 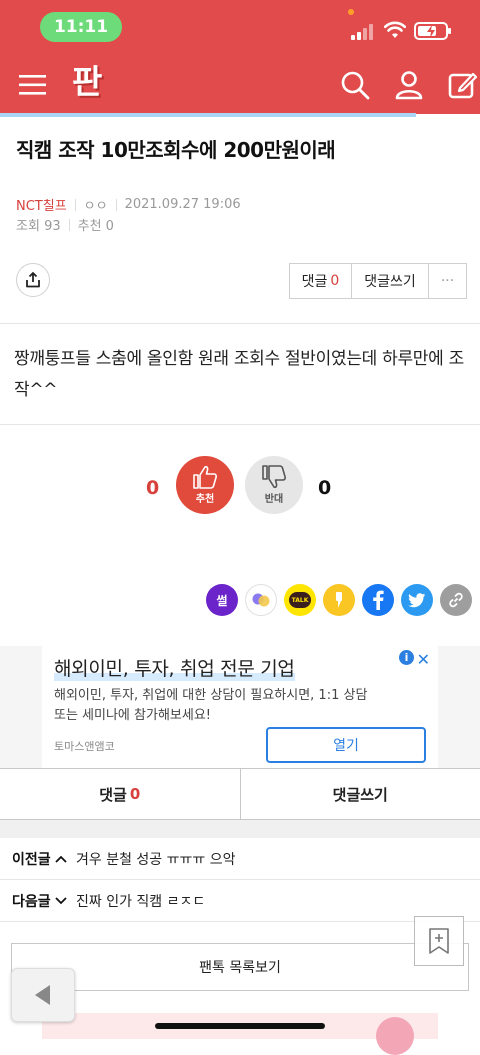 I want to click on next-post-label: 다음글, so click(x=31, y=901).